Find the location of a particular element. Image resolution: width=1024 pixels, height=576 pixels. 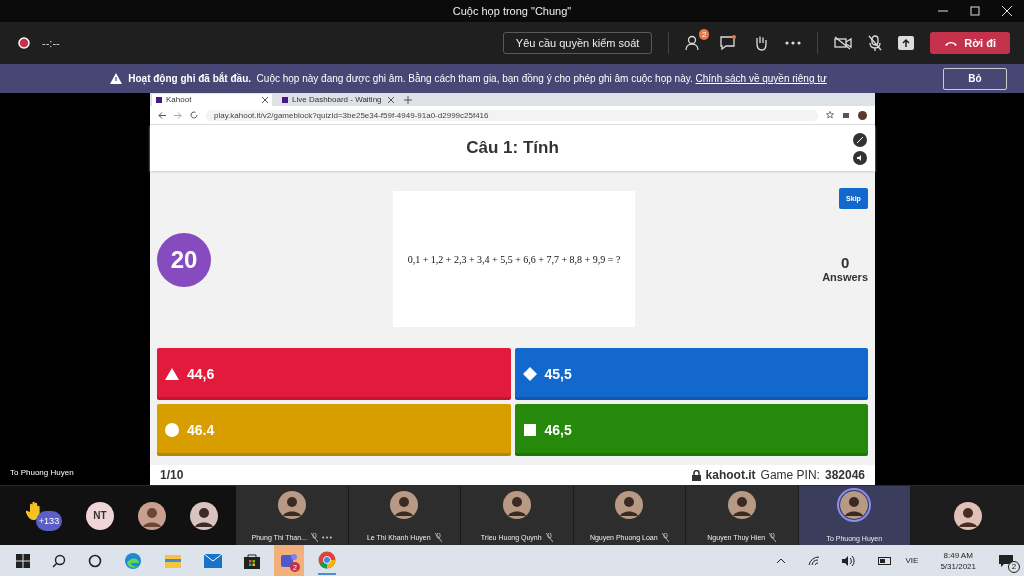

participant-avatar: NT is located at coordinates (100, 515).